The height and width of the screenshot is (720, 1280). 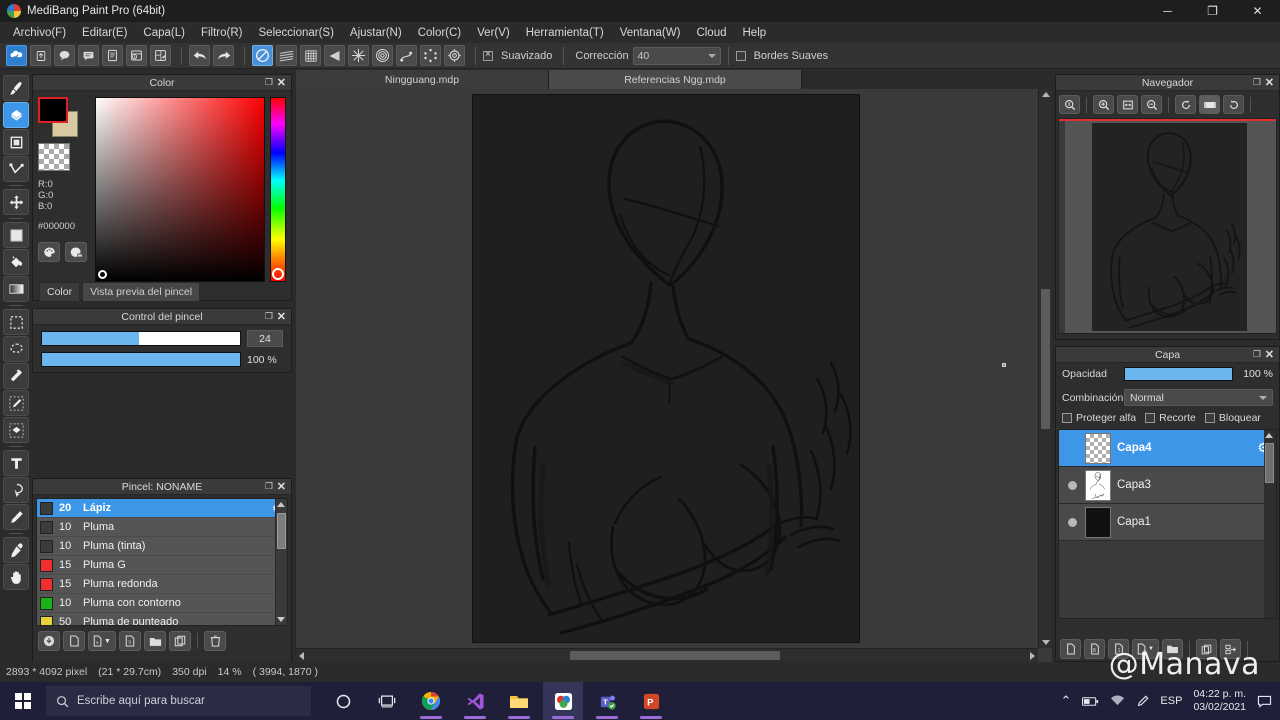 What do you see at coordinates (23, 701) in the screenshot?
I see `start-button` at bounding box center [23, 701].